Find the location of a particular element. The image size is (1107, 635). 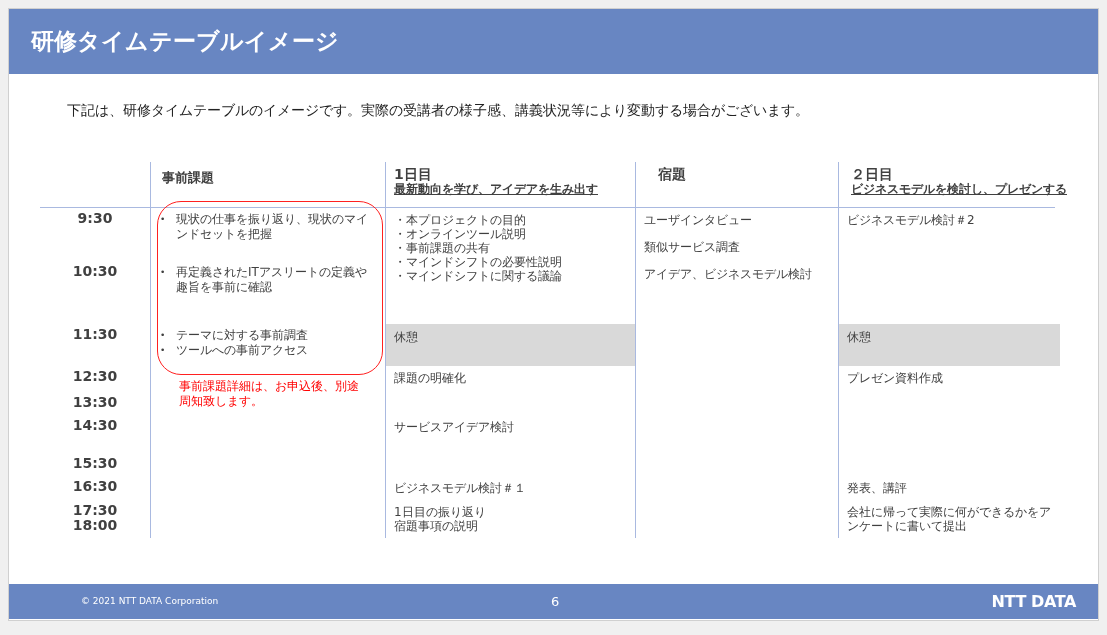

day-subtitle: 最新動向を学び、アイデアを生み出す is located at coordinates (496, 190).